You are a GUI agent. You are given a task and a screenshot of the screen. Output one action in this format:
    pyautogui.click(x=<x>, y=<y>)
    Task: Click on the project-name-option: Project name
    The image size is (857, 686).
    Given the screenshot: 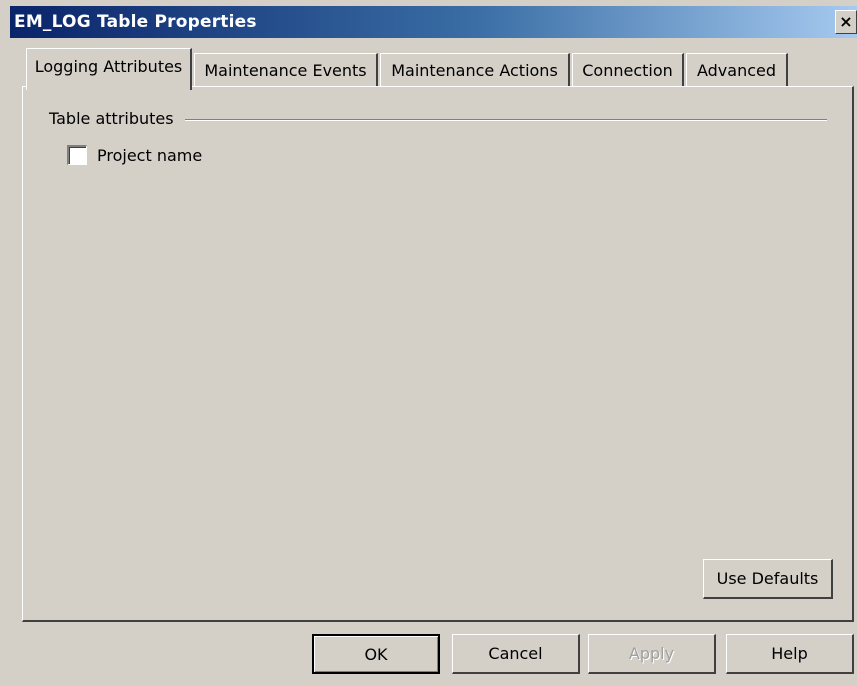 What is the action you would take?
    pyautogui.click(x=134, y=155)
    